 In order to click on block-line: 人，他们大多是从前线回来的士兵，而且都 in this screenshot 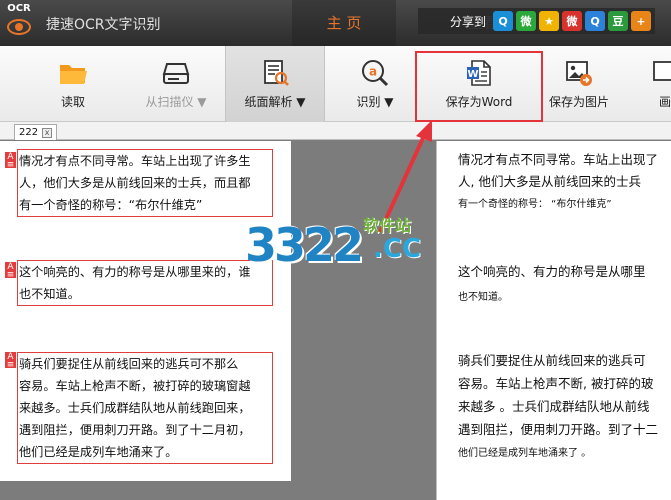, I will do `click(135, 183)`.